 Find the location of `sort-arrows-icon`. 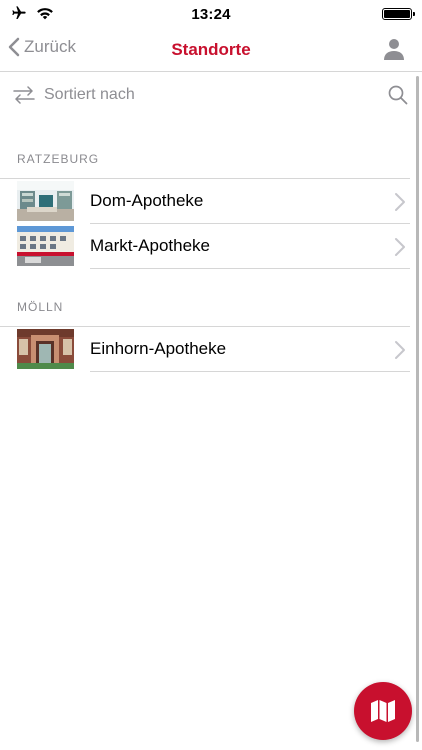

sort-arrows-icon is located at coordinates (24, 95).